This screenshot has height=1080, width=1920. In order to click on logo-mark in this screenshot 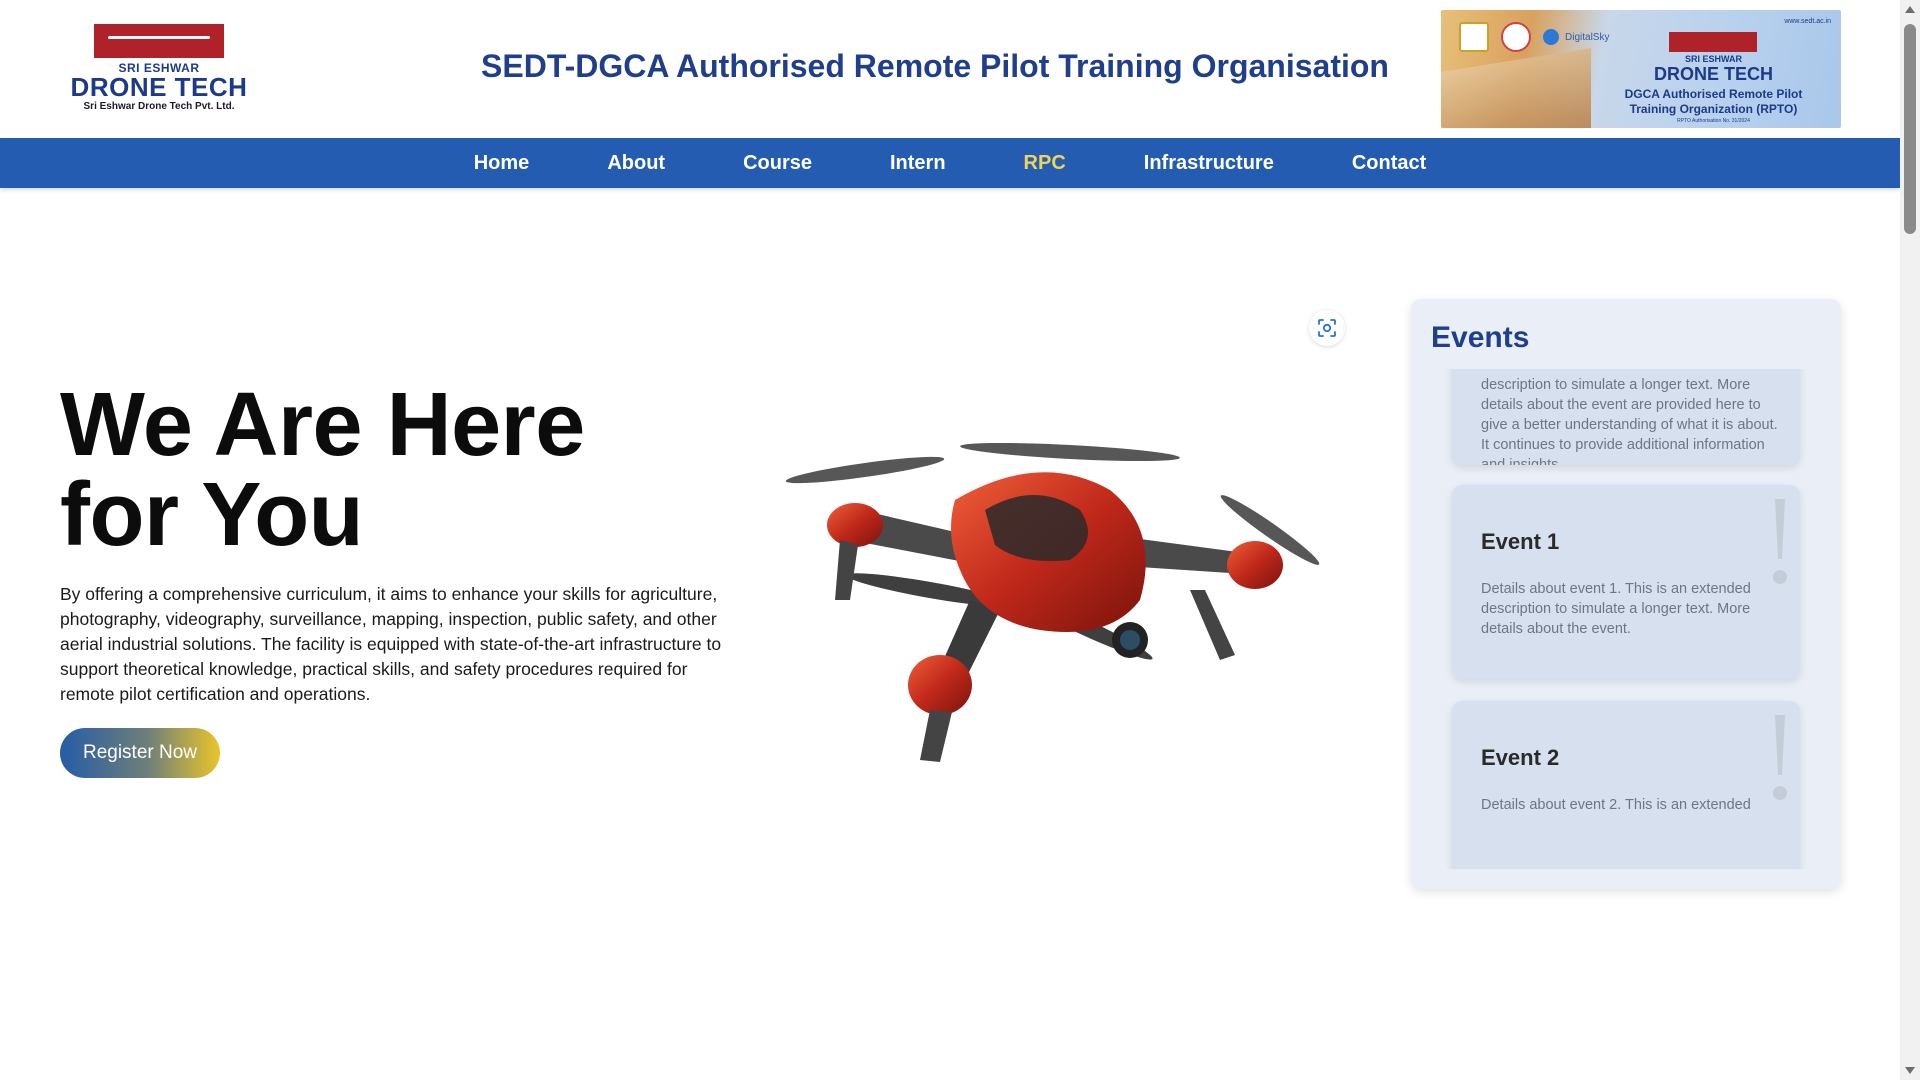, I will do `click(159, 41)`.